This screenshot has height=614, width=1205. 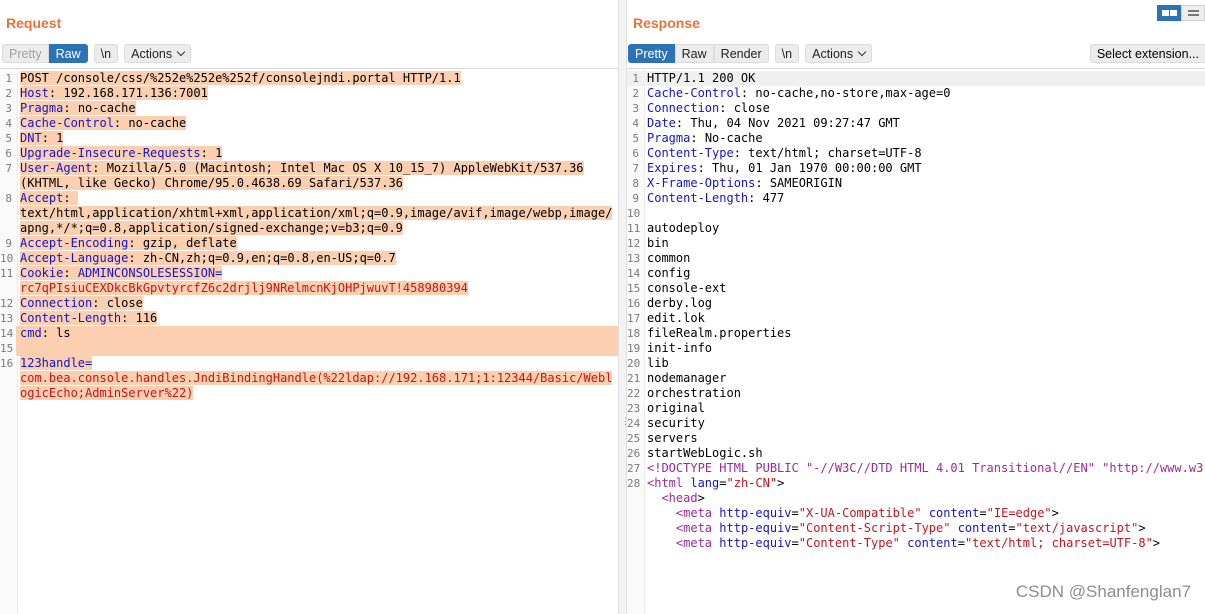 I want to click on response-header-line: 10, so click(x=916, y=213).